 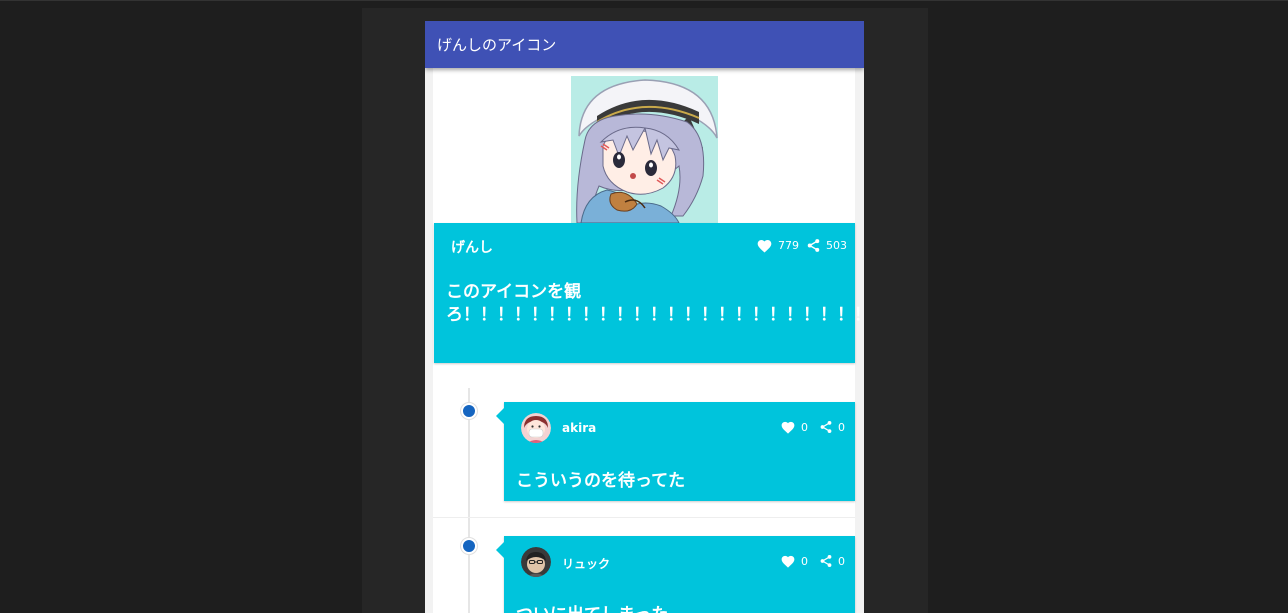 I want to click on app-bar: げんしのアイコン, so click(x=644, y=44).